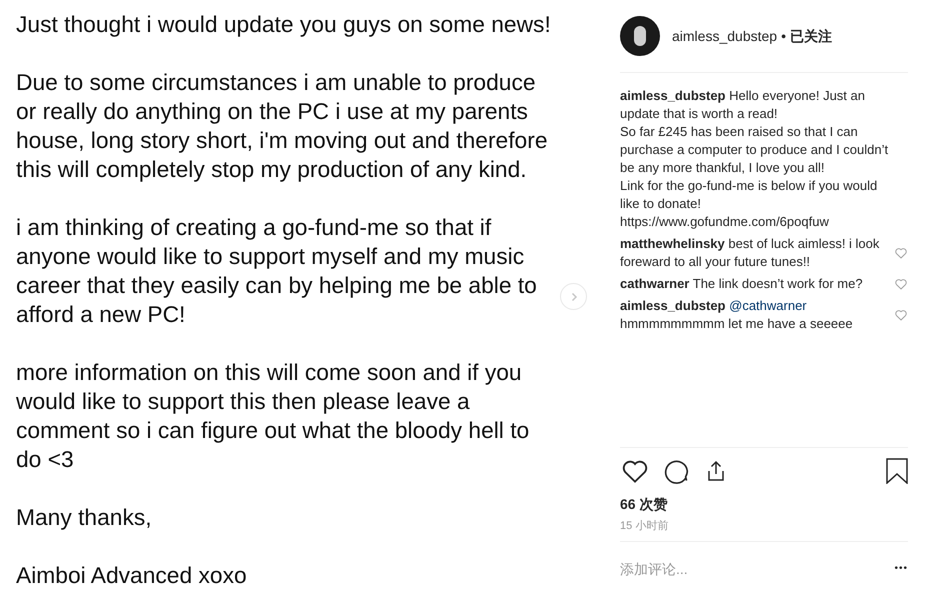 The image size is (927, 595). Describe the element at coordinates (284, 24) in the screenshot. I see `note-paragraph: Just thought i would update you guys on some news!` at that location.